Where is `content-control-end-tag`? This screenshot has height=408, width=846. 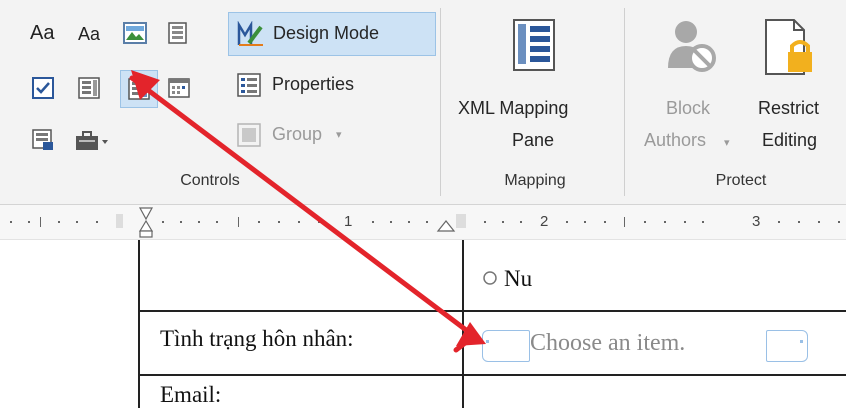
content-control-end-tag is located at coordinates (787, 346).